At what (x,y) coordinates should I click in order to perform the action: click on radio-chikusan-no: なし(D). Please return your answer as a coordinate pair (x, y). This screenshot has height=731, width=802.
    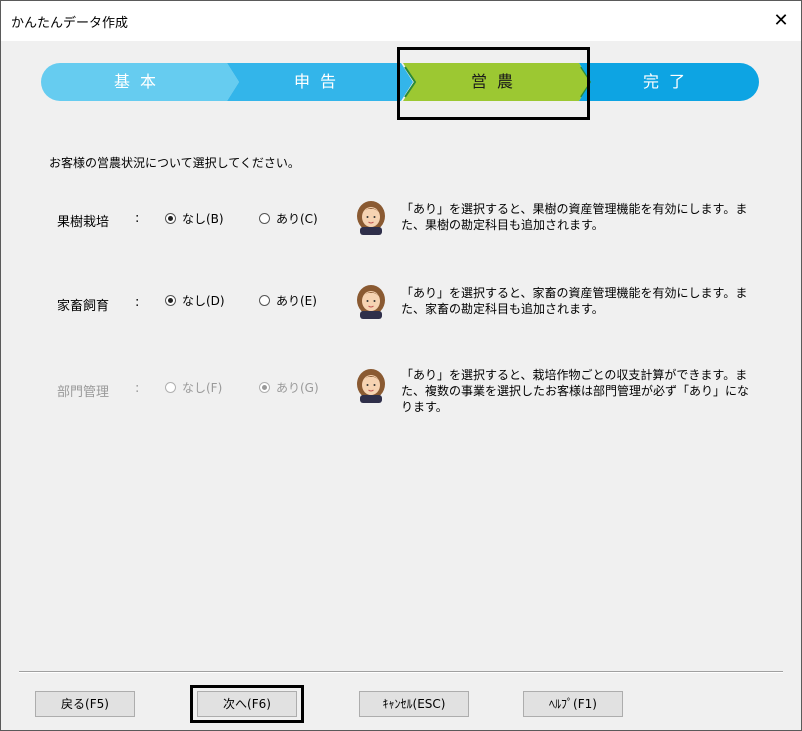
    Looking at the image, I should click on (195, 300).